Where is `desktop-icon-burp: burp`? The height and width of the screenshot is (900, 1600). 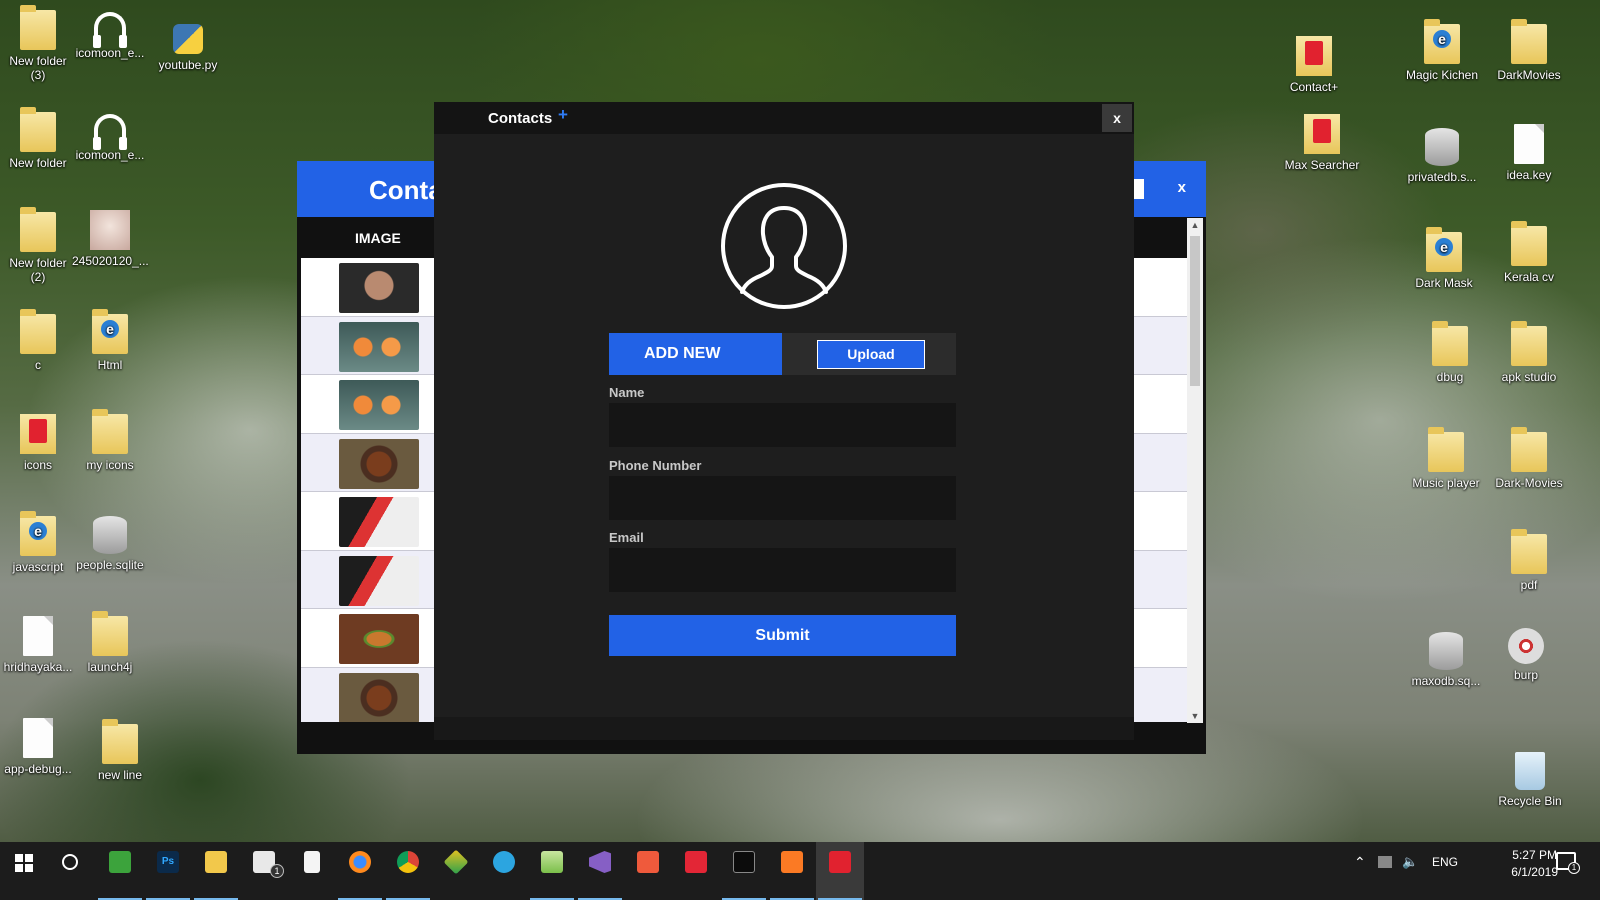
desktop-icon-burp: burp is located at coordinates (1526, 655).